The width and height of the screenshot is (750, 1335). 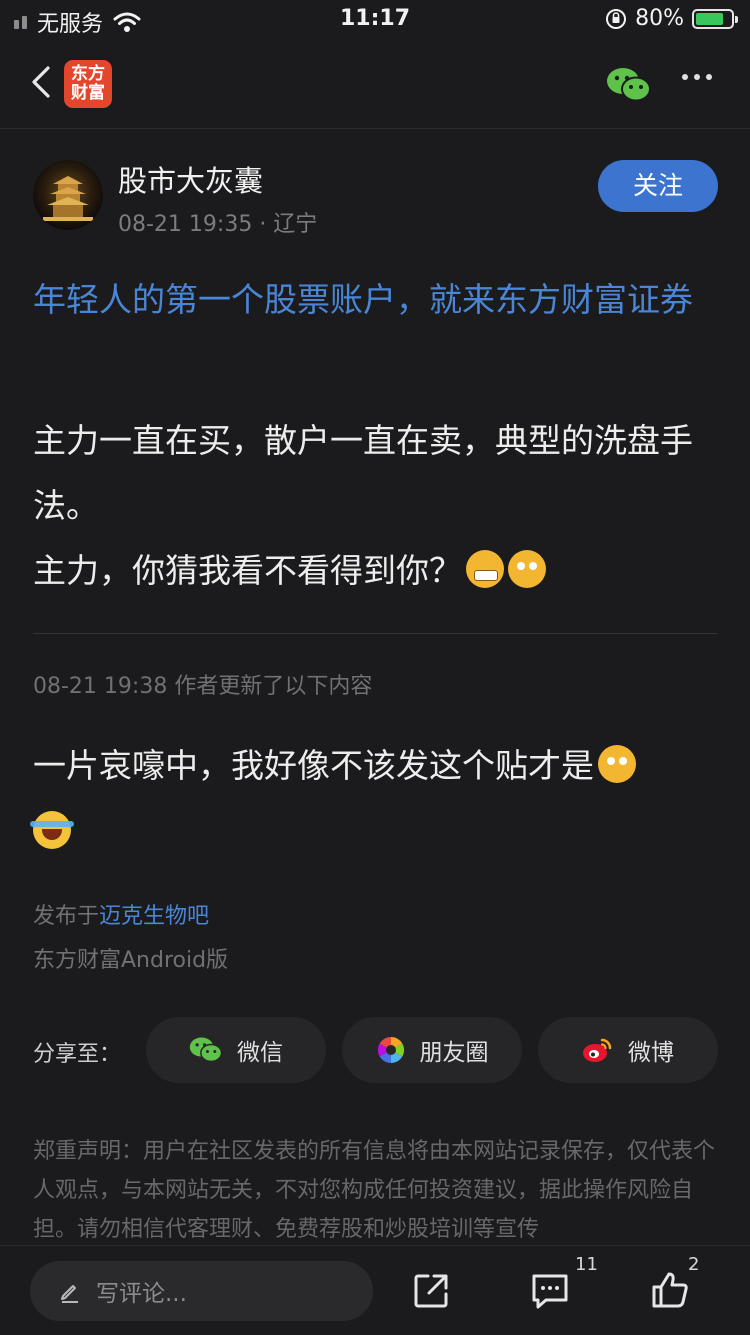 I want to click on wechat-share-icon, so click(x=629, y=85).